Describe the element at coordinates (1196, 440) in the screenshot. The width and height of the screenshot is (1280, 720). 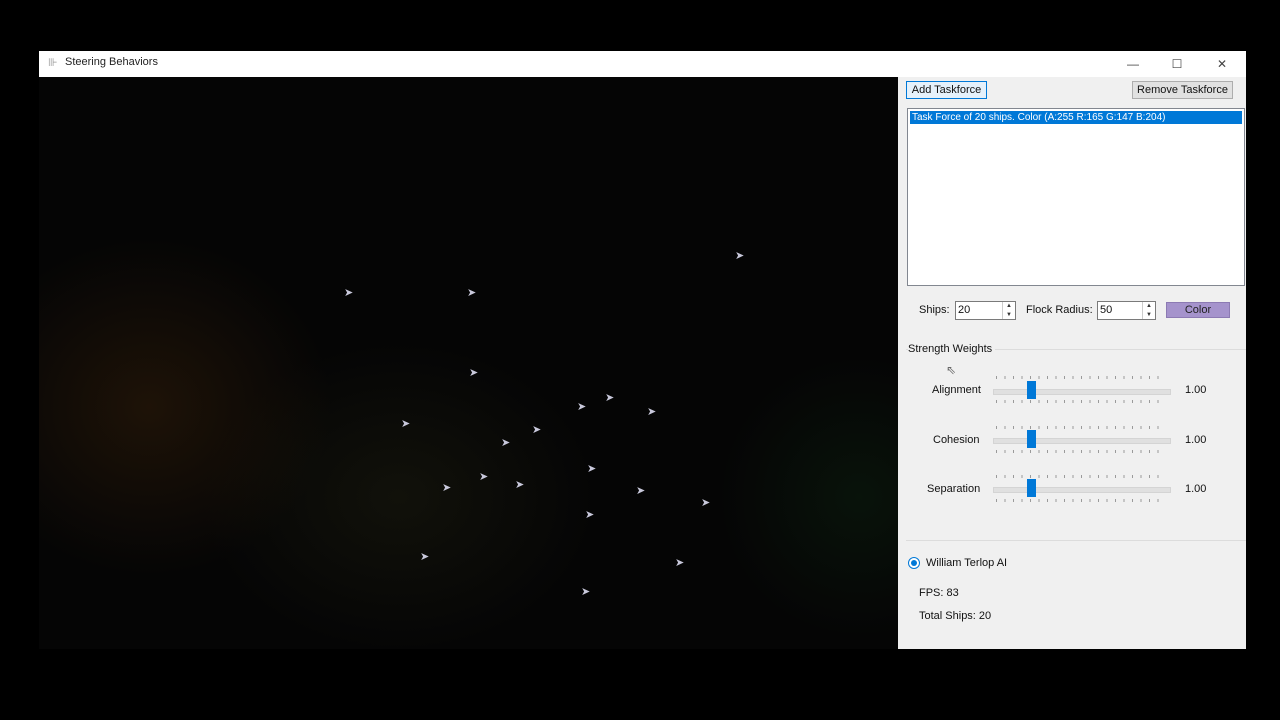
I see `cohesion-value: 1.00` at that location.